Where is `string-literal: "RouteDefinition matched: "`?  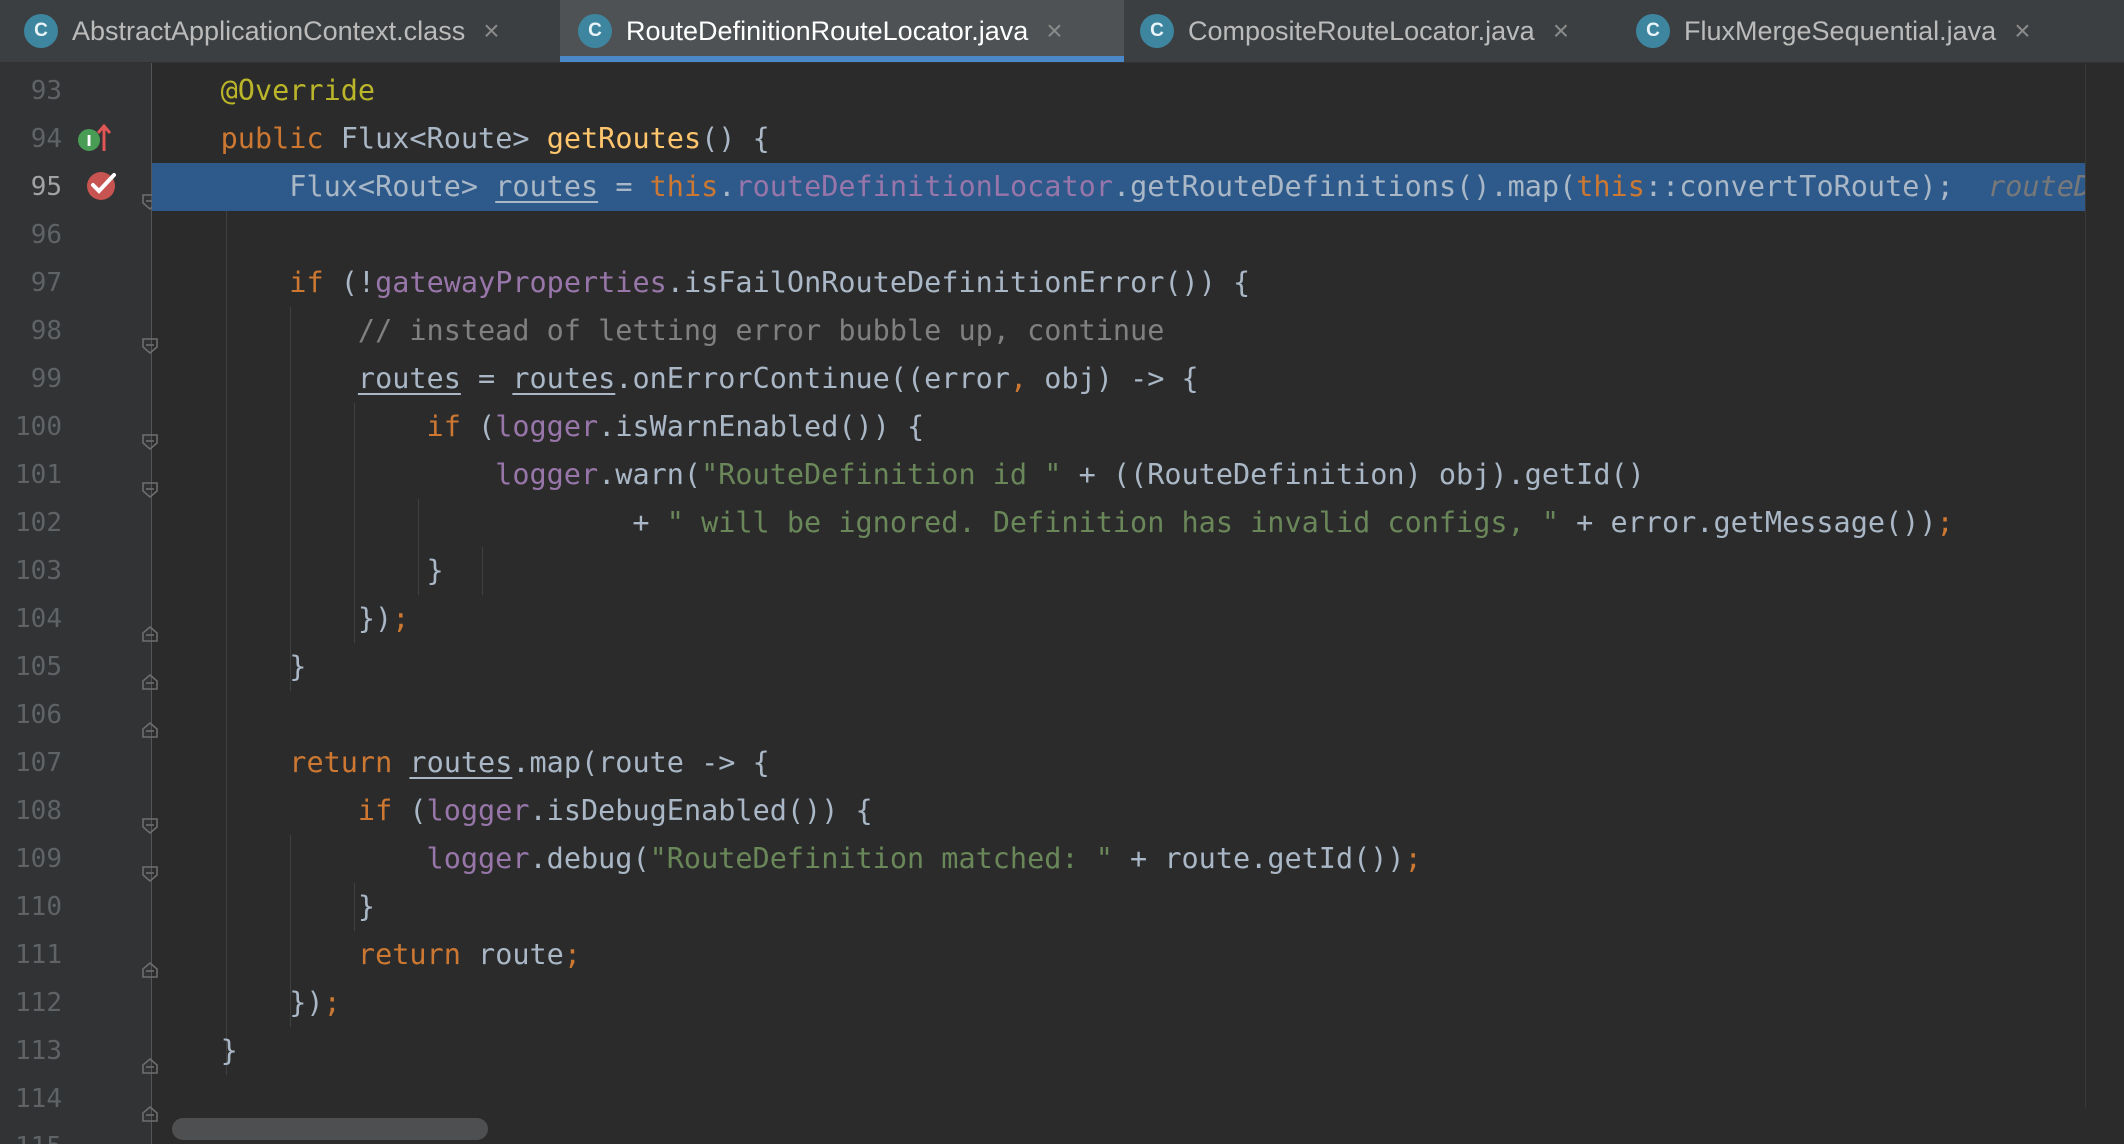 string-literal: "RouteDefinition matched: " is located at coordinates (881, 858).